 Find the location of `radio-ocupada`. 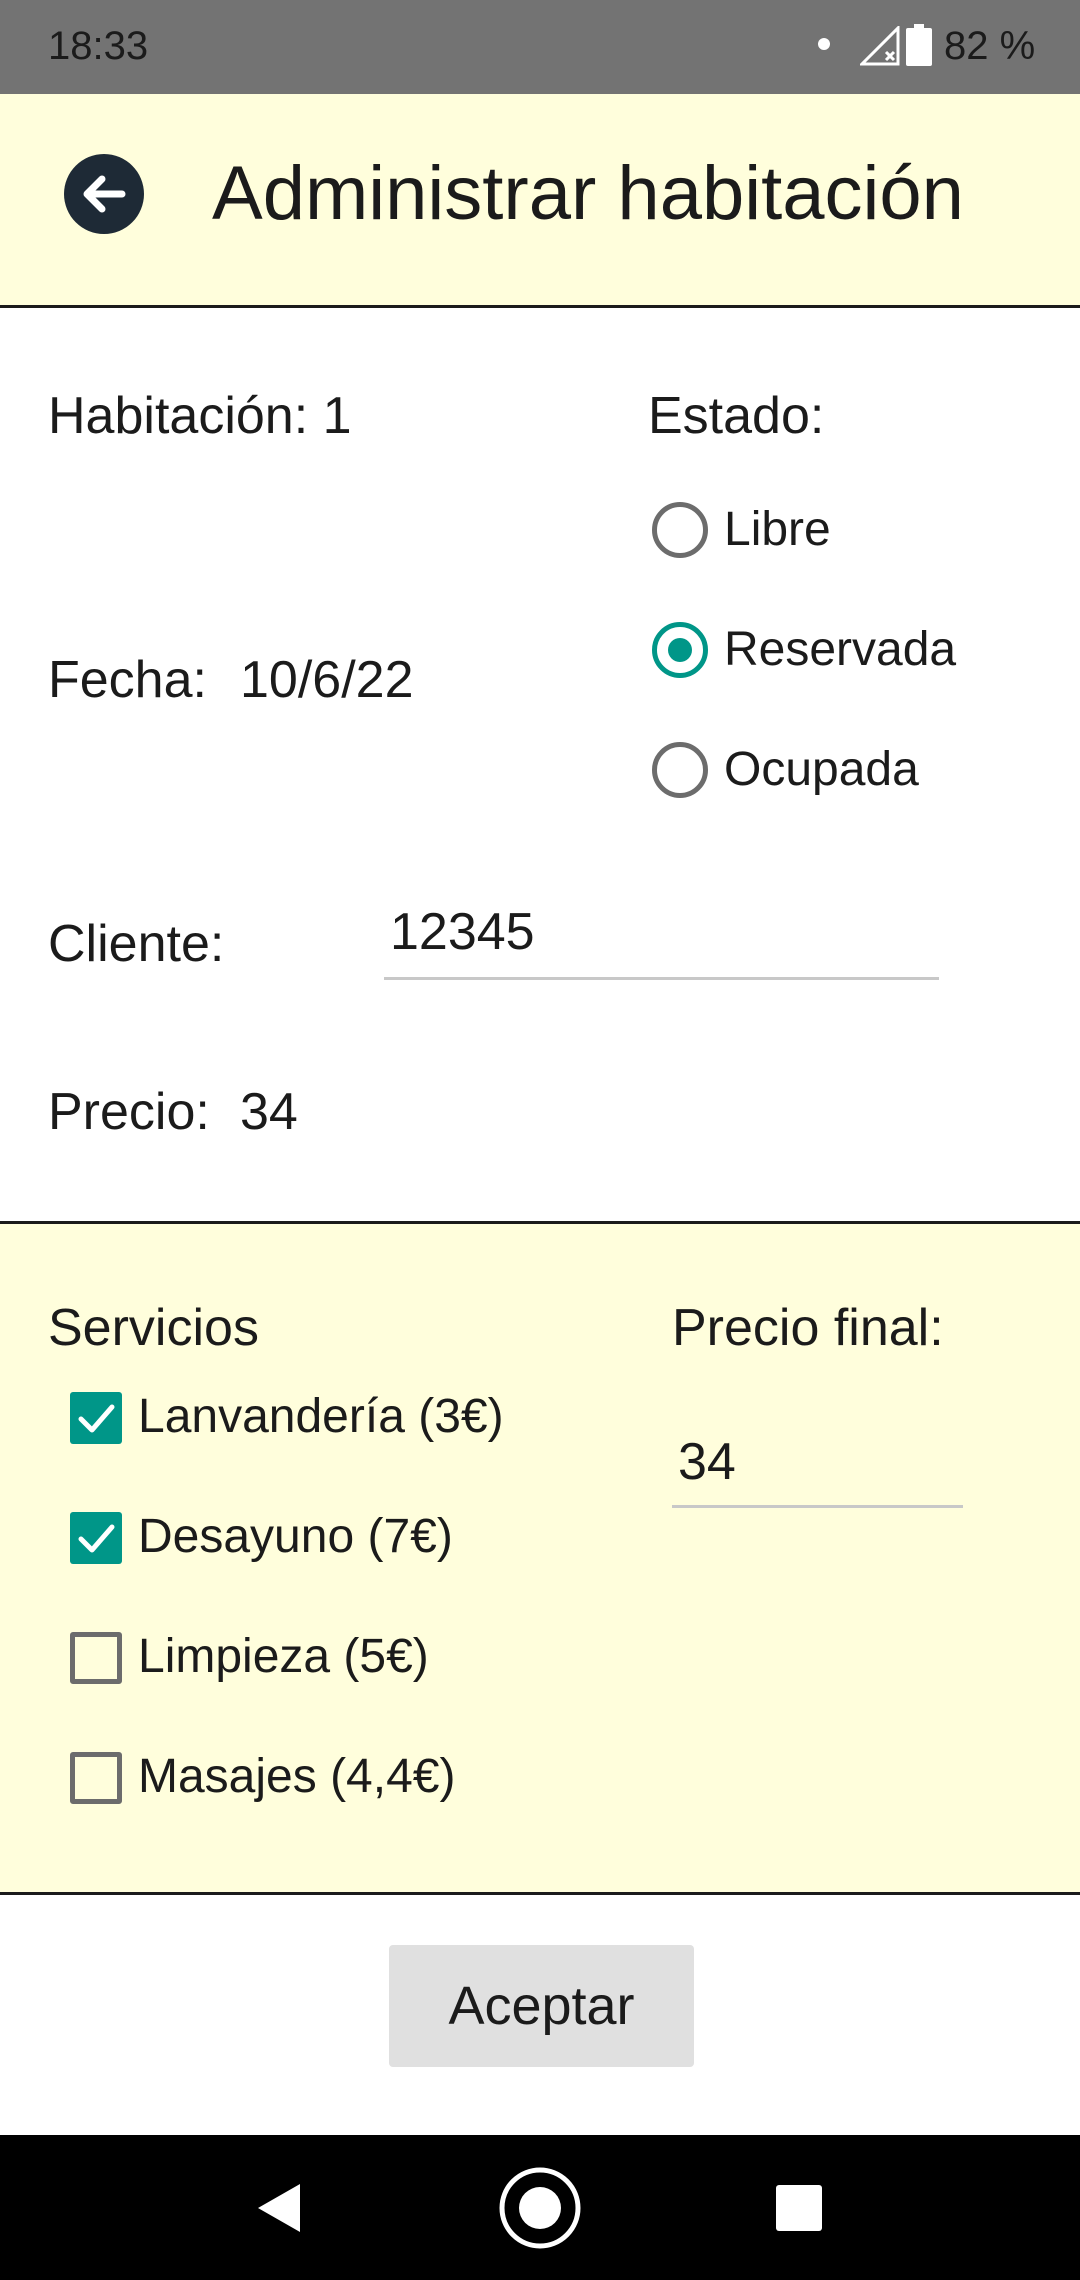

radio-ocupada is located at coordinates (680, 770).